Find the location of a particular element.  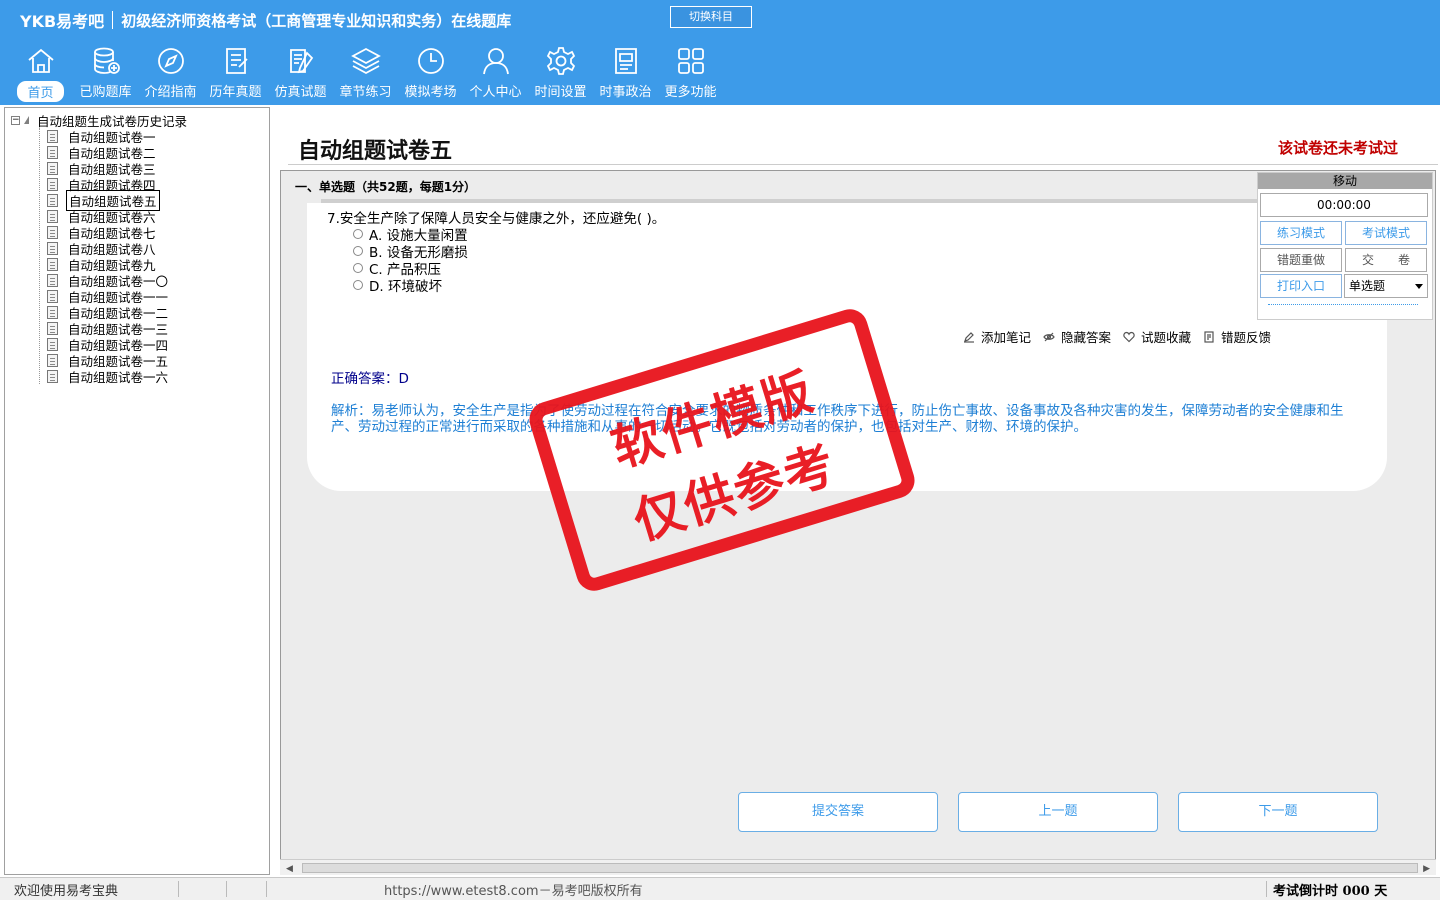

welcome-text: 欢迎使用易考宝典 is located at coordinates (66, 891).